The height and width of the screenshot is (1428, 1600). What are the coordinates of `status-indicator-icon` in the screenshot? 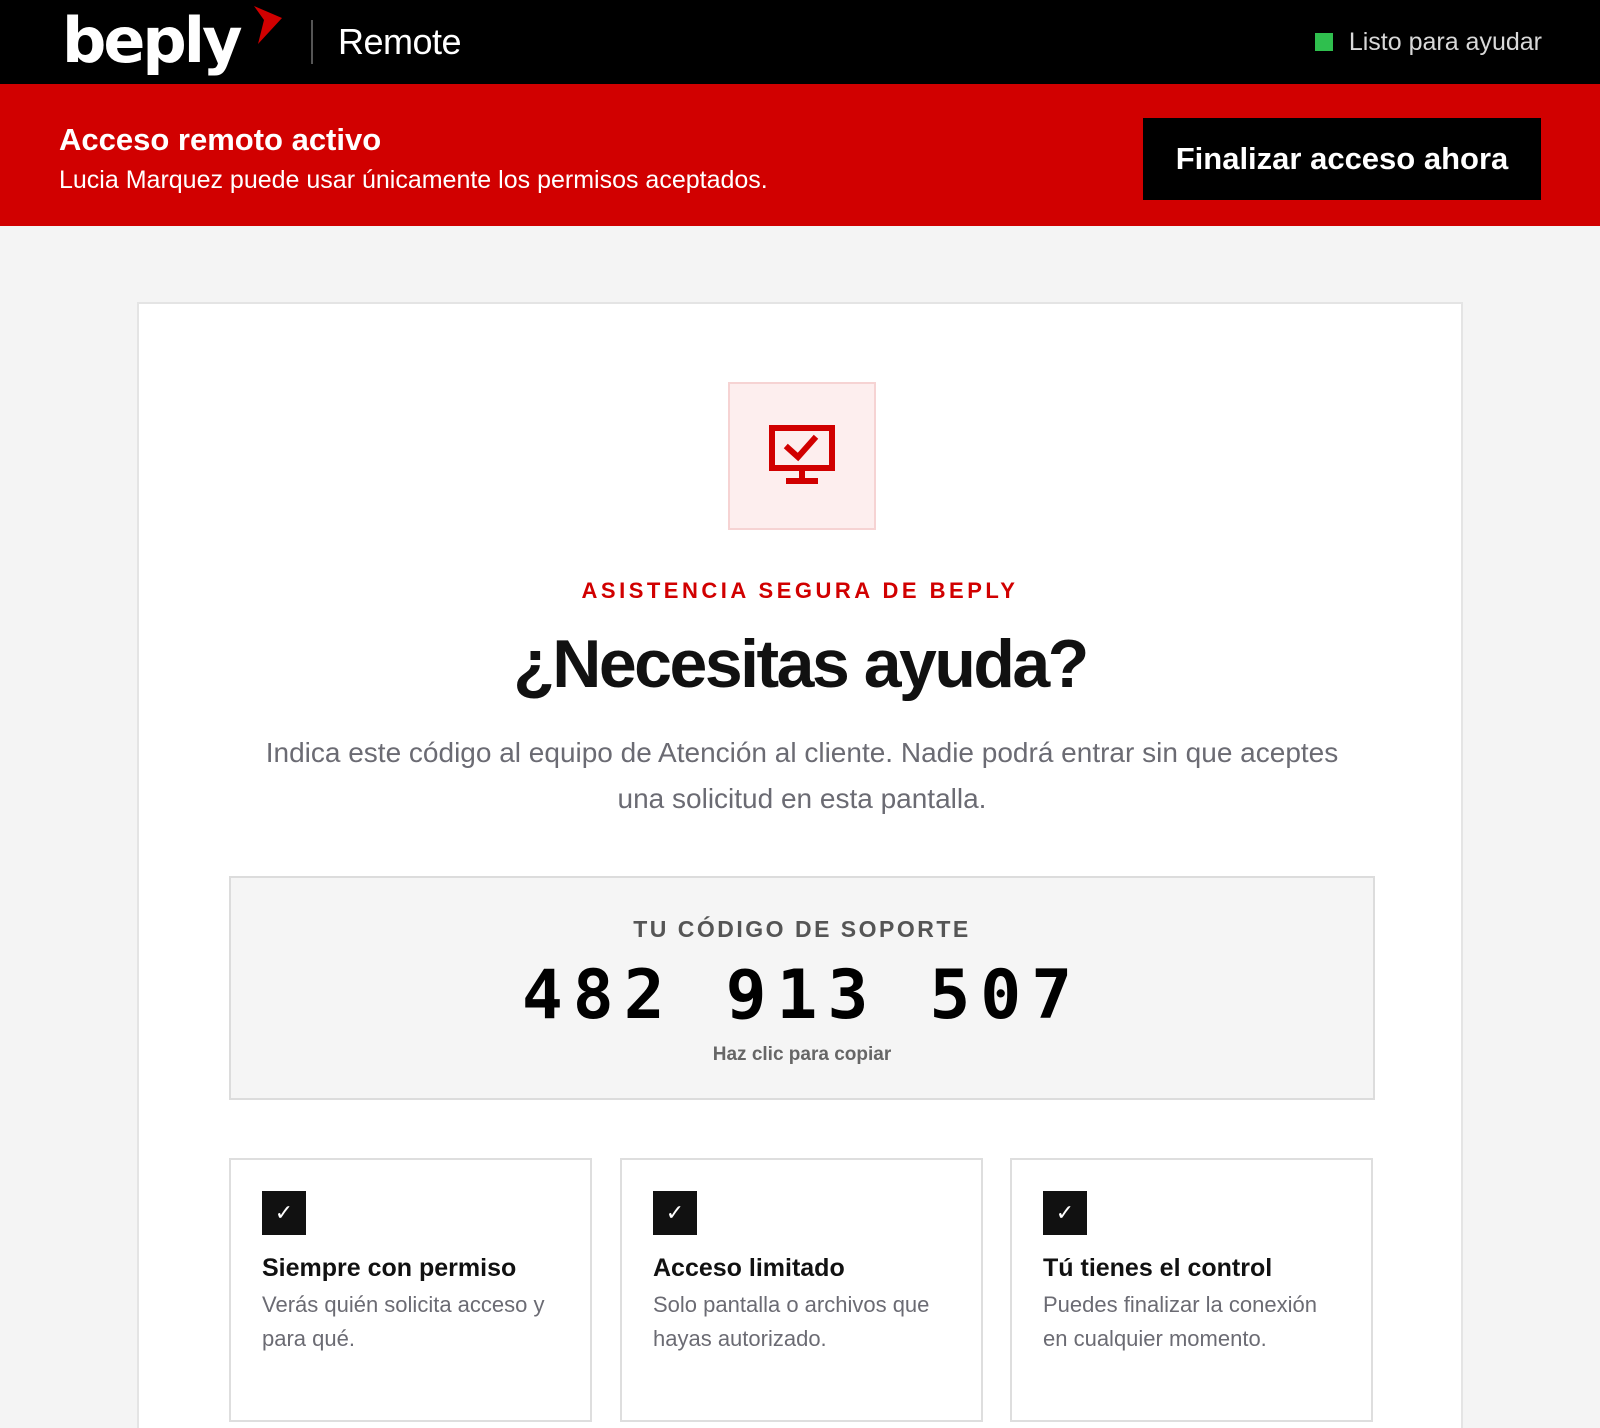 It's located at (1323, 42).